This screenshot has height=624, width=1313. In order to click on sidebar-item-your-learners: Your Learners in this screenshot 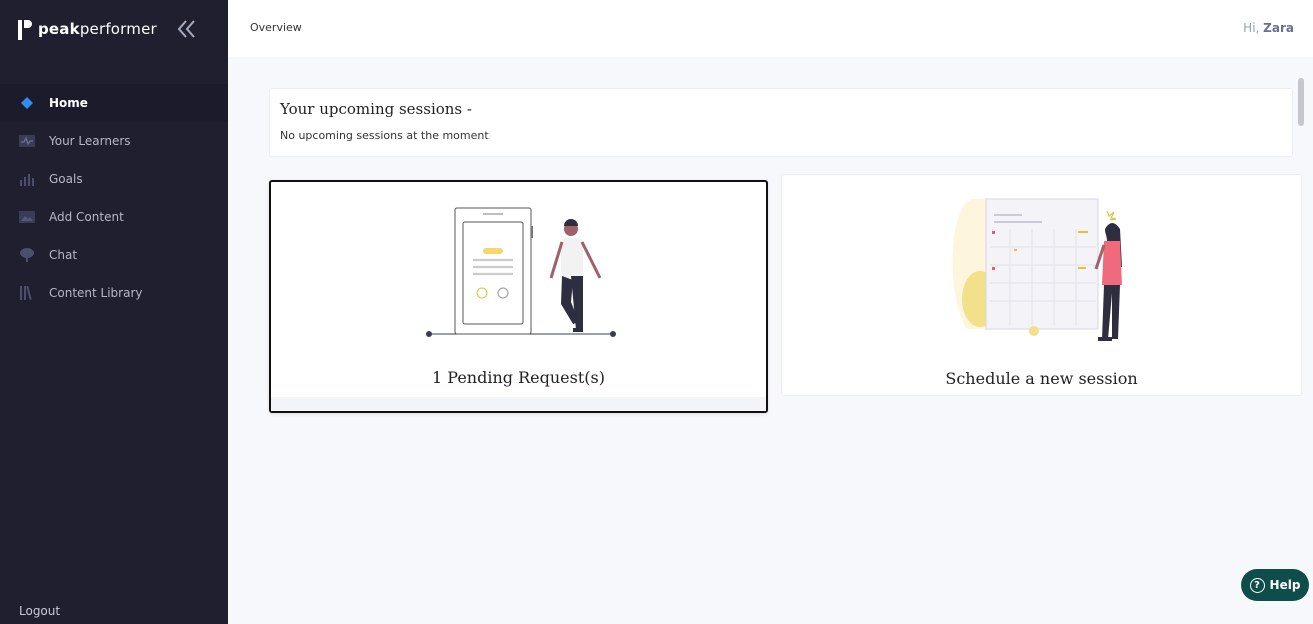, I will do `click(114, 141)`.